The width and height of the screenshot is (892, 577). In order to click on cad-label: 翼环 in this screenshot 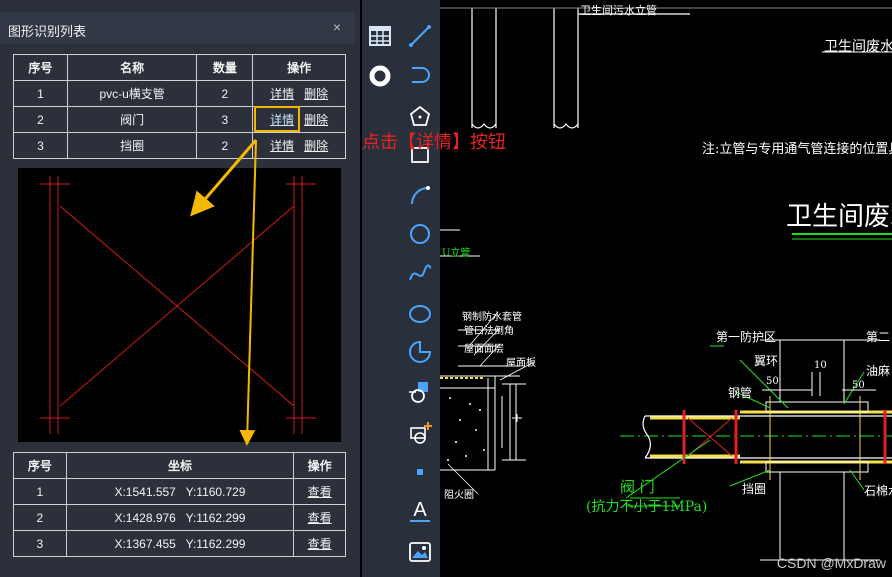, I will do `click(766, 361)`.